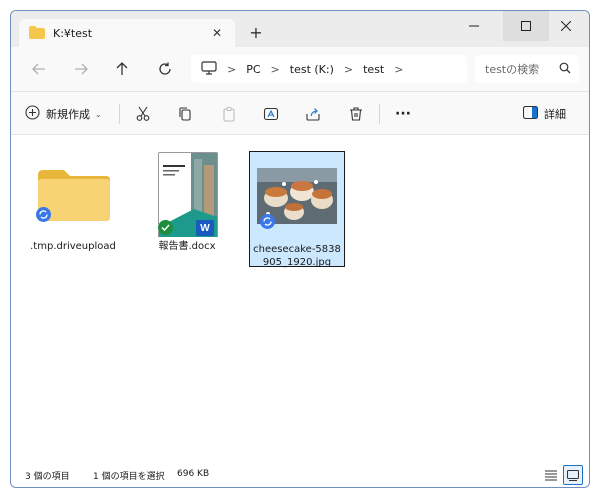 This screenshot has width=600, height=498. I want to click on word-document-thumbnail: W, so click(187, 194).